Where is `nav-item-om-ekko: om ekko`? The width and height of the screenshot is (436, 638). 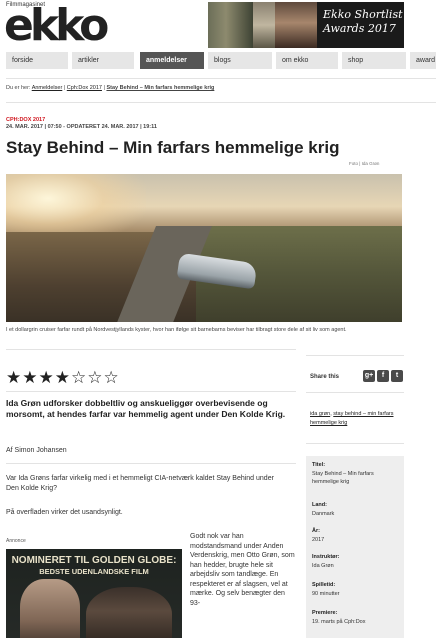
nav-item-om-ekko: om ekko is located at coordinates (307, 60).